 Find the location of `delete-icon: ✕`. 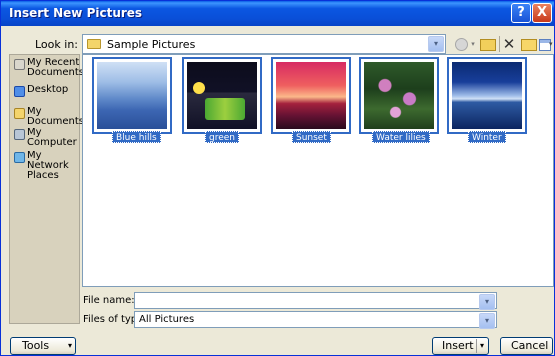

delete-icon: ✕ is located at coordinates (509, 44).